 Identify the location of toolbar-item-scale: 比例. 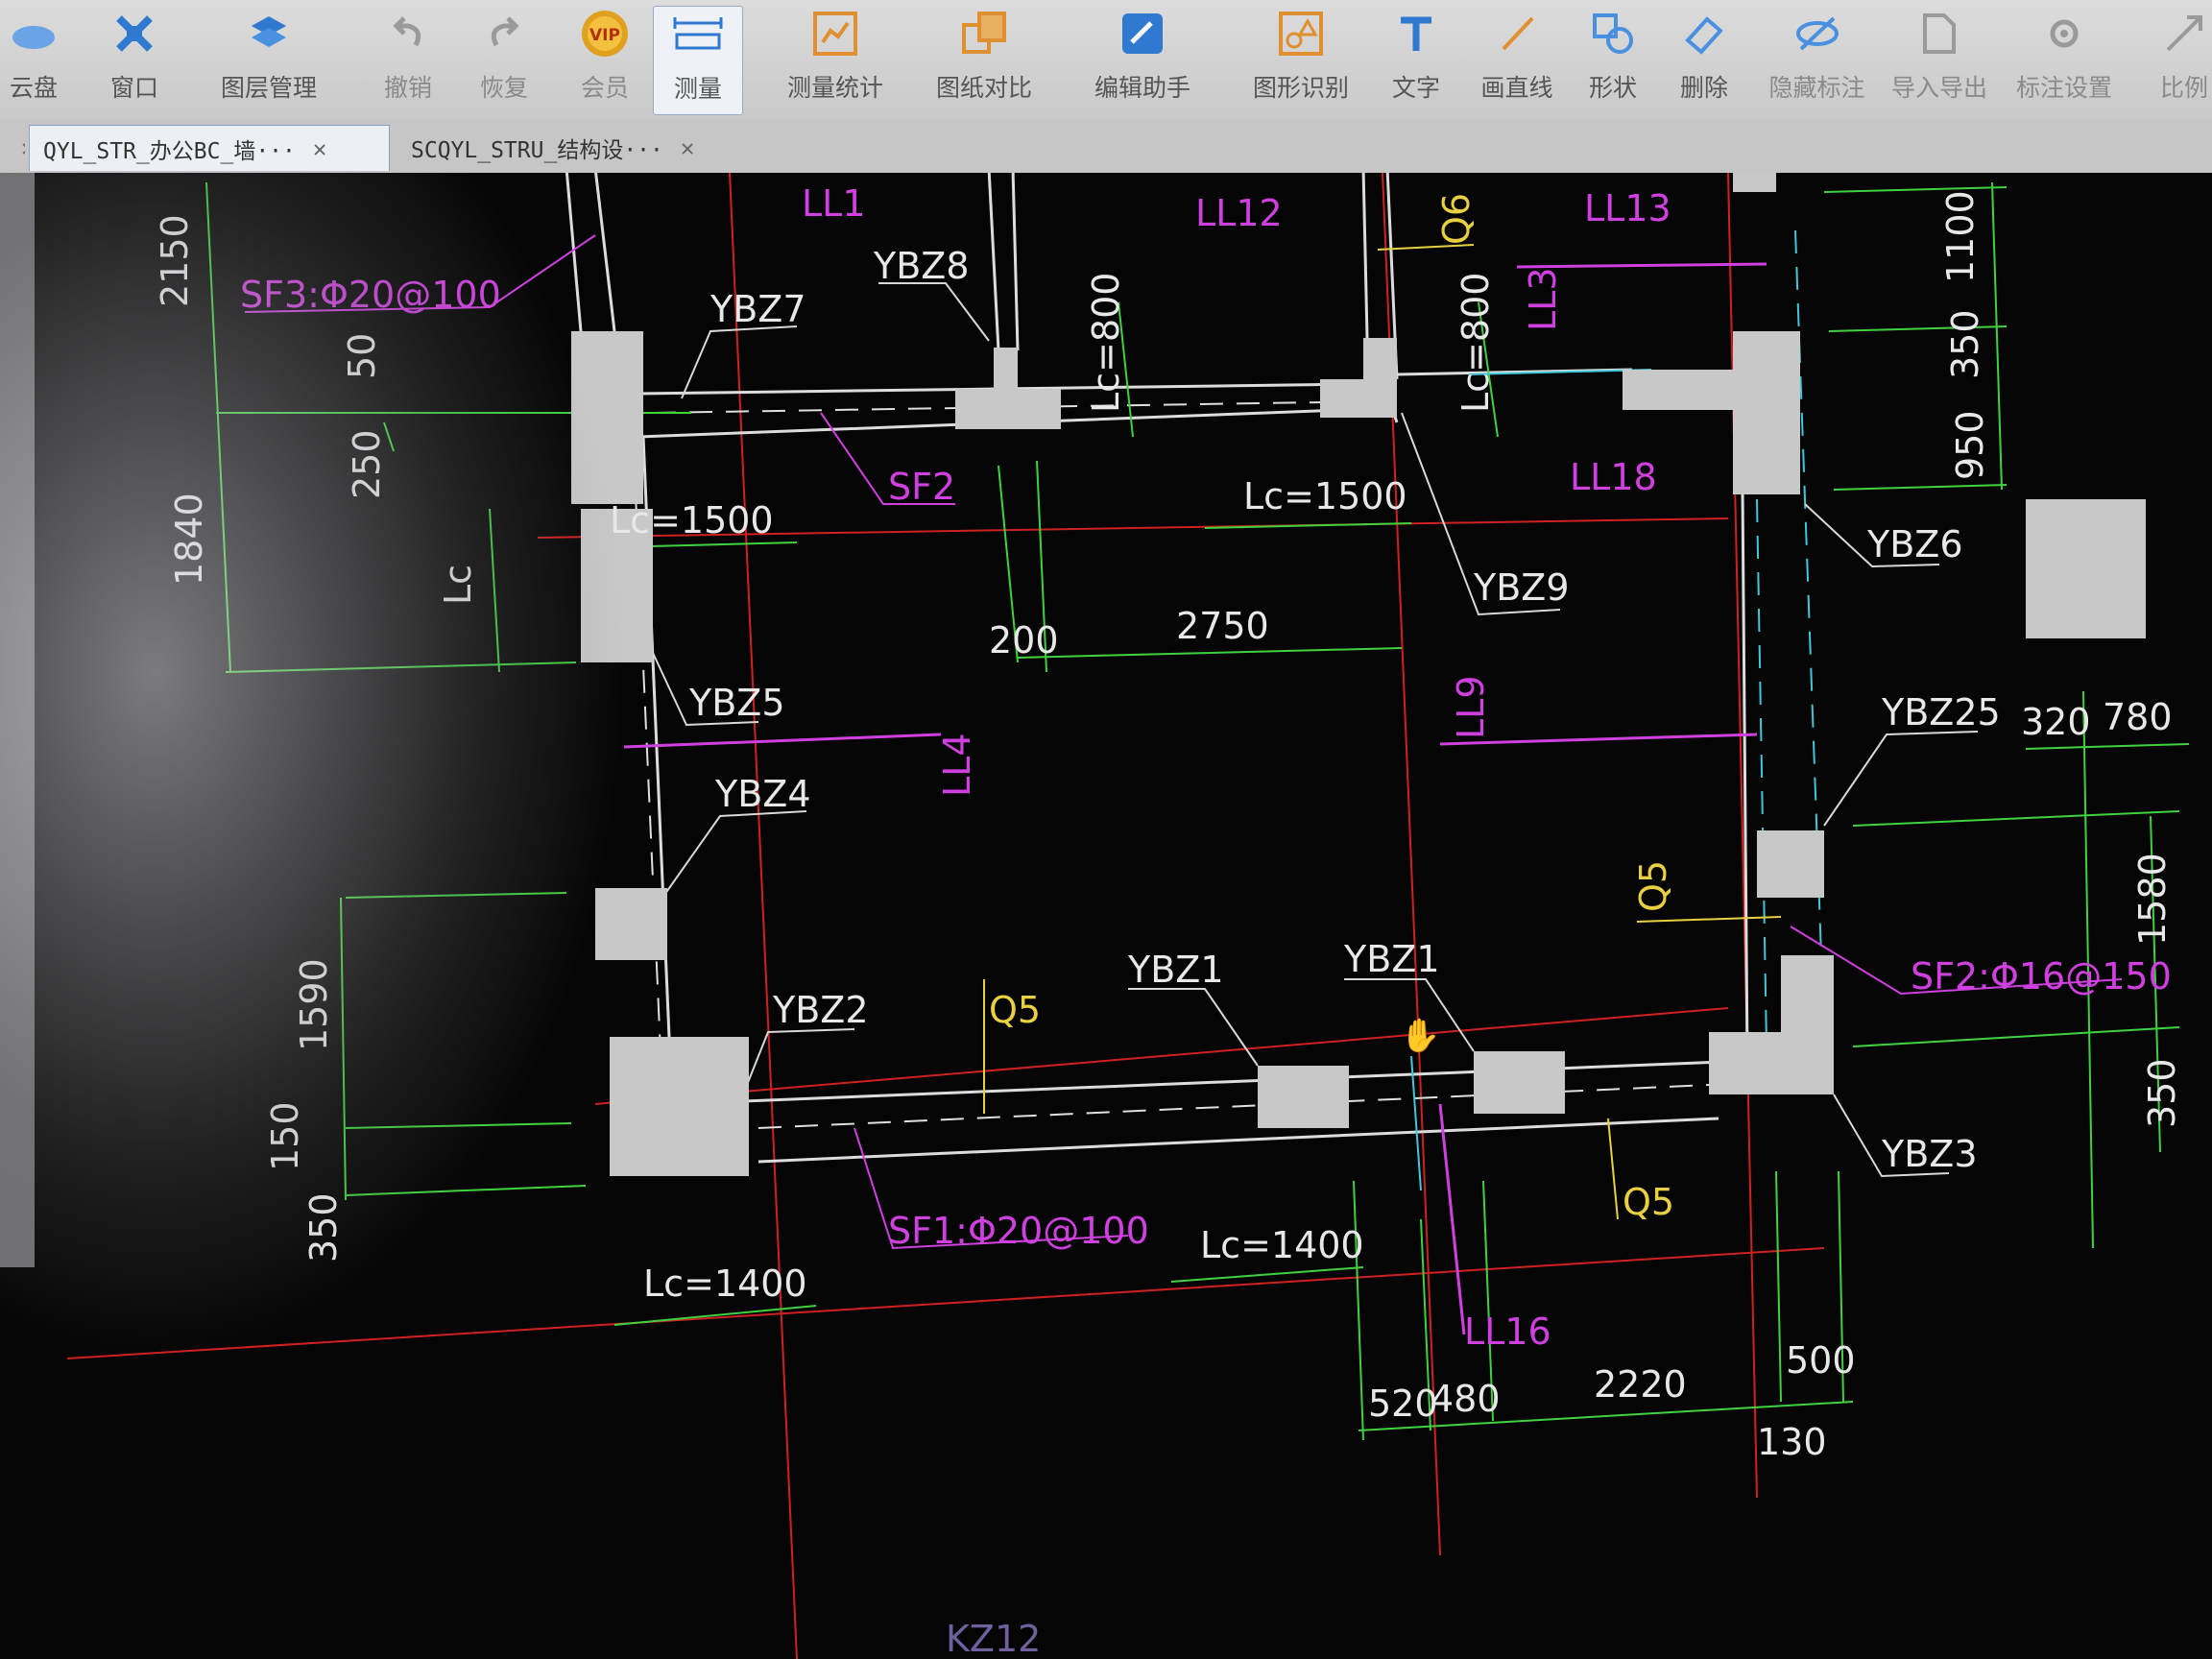
(2176, 59).